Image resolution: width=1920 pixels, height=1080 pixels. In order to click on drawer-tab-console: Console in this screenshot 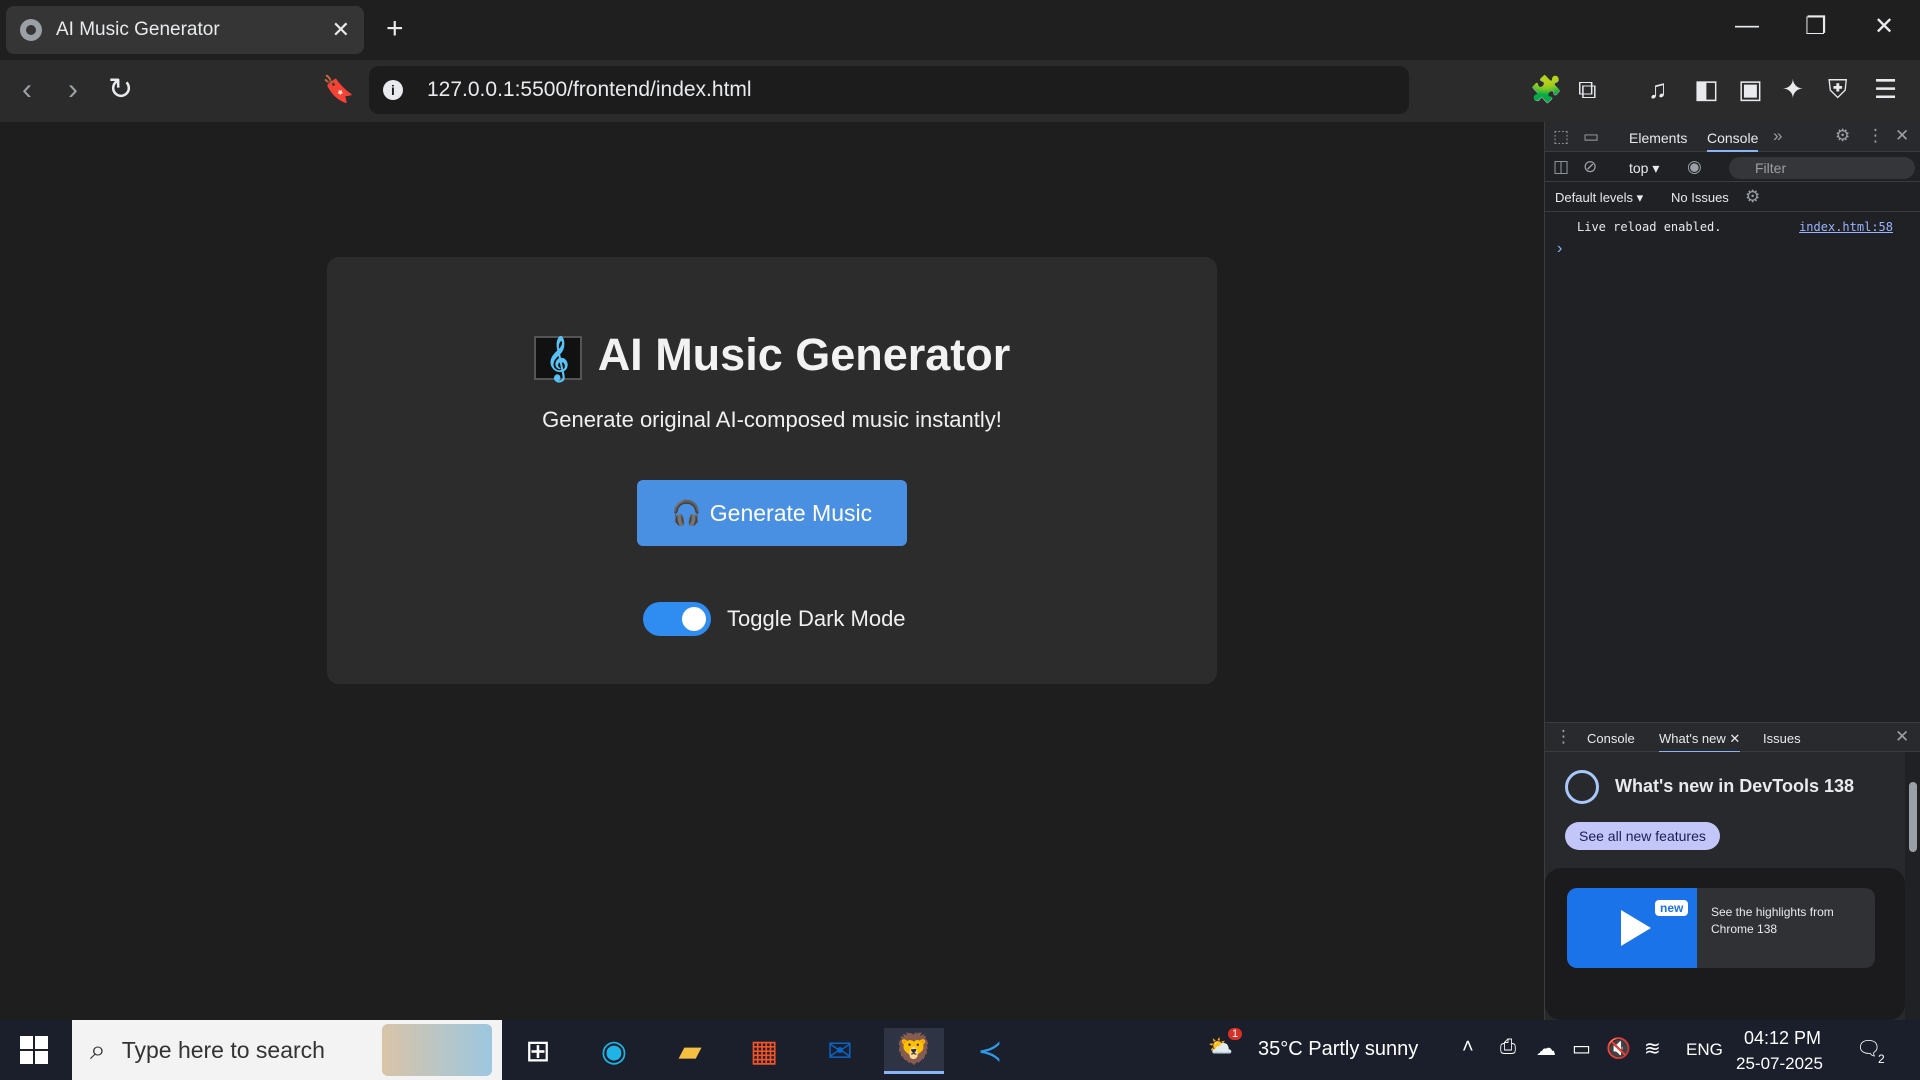, I will do `click(1611, 738)`.